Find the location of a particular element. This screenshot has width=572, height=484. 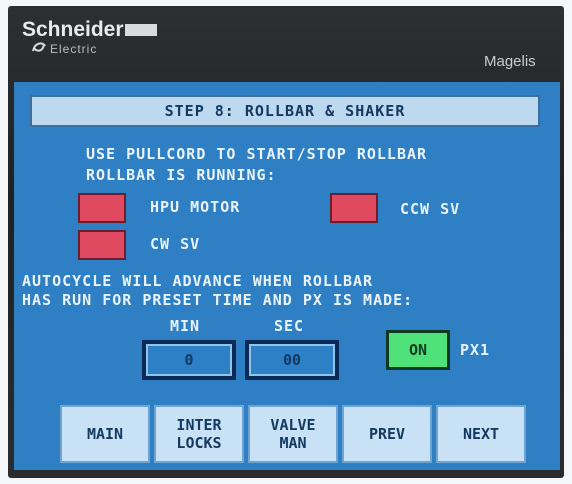

model-name: Magelis is located at coordinates (510, 61).